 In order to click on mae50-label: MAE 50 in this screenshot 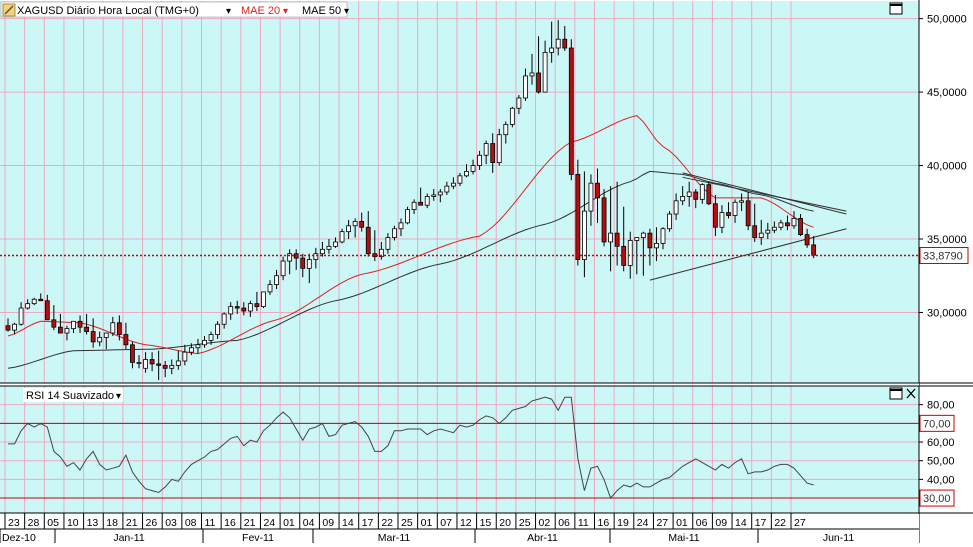, I will do `click(321, 11)`.